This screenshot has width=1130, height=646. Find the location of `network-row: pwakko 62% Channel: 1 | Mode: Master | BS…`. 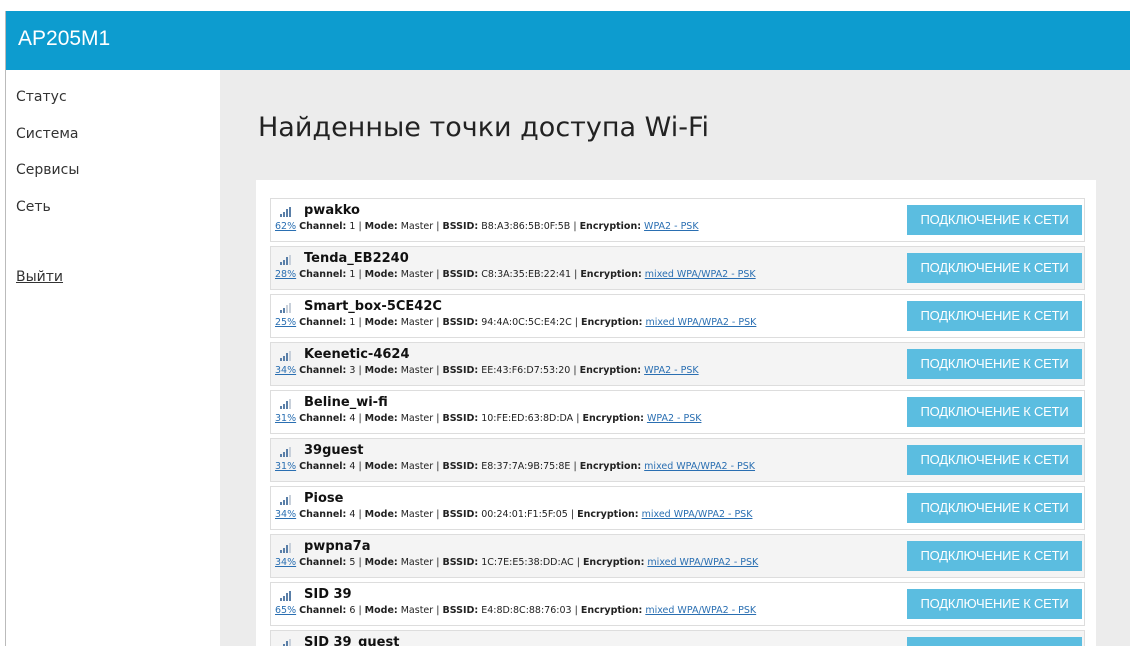

network-row: pwakko 62% Channel: 1 | Mode: Master | BS… is located at coordinates (677, 220).